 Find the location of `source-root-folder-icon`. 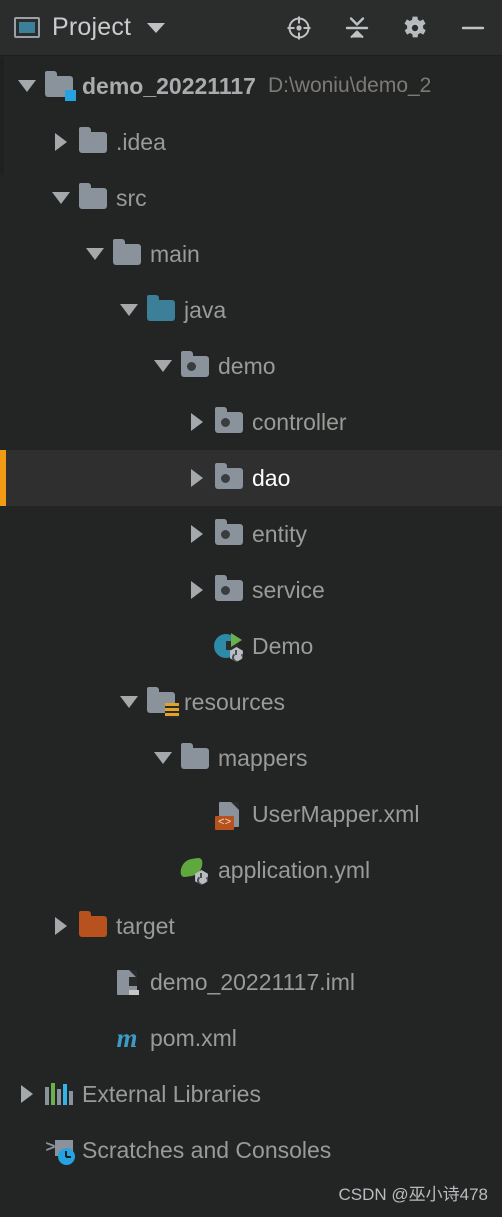

source-root-folder-icon is located at coordinates (161, 307).